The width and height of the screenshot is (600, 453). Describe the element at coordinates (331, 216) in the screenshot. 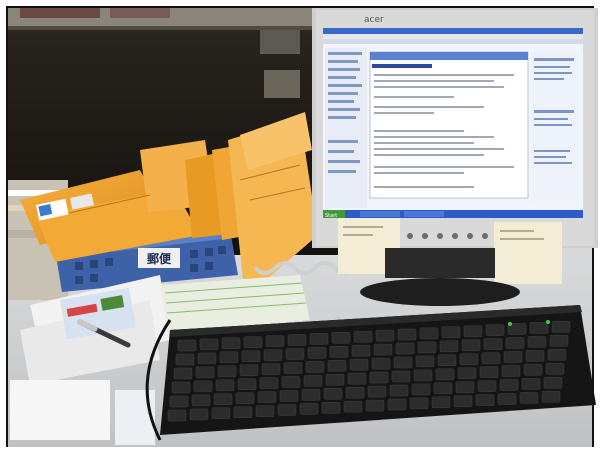

I see `start-button: Start` at that location.